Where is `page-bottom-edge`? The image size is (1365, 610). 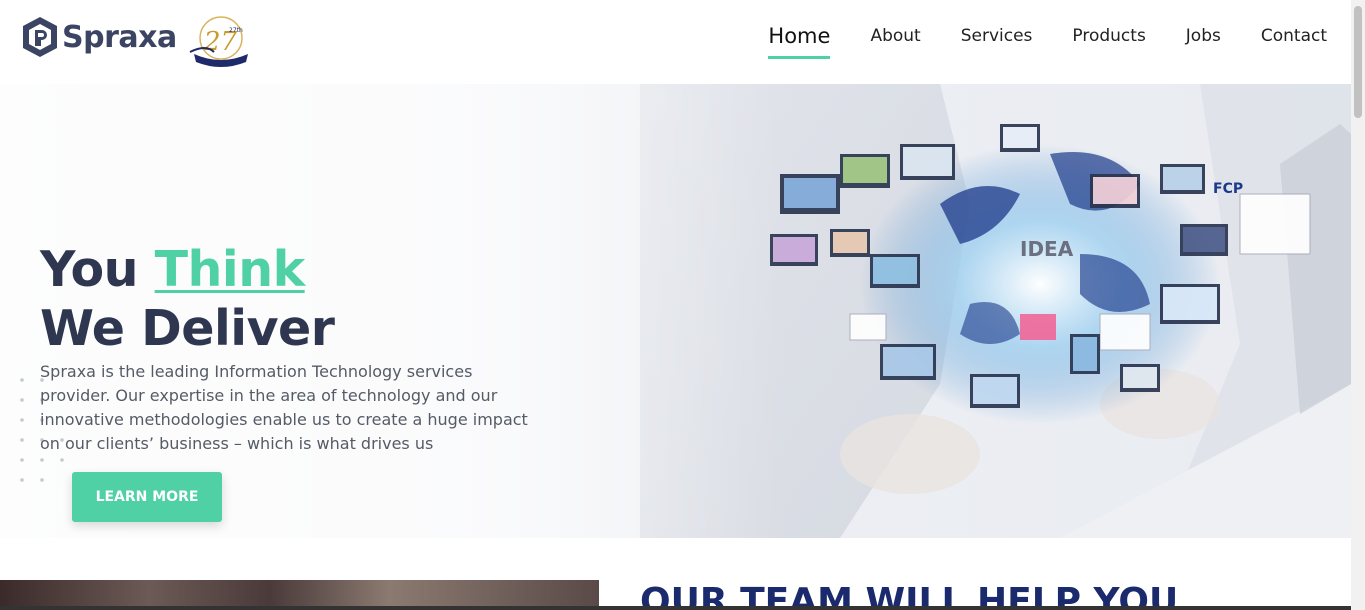
page-bottom-edge is located at coordinates (675, 608).